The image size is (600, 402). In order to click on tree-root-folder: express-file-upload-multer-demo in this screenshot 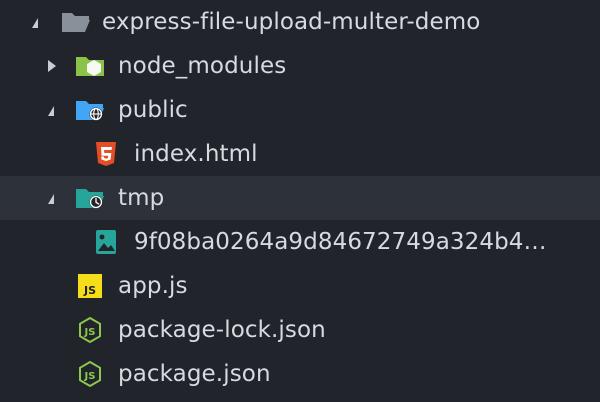, I will do `click(300, 22)`.